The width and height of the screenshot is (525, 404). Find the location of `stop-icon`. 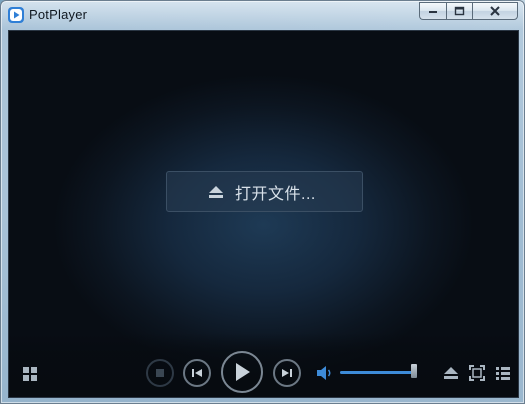

stop-icon is located at coordinates (160, 373).